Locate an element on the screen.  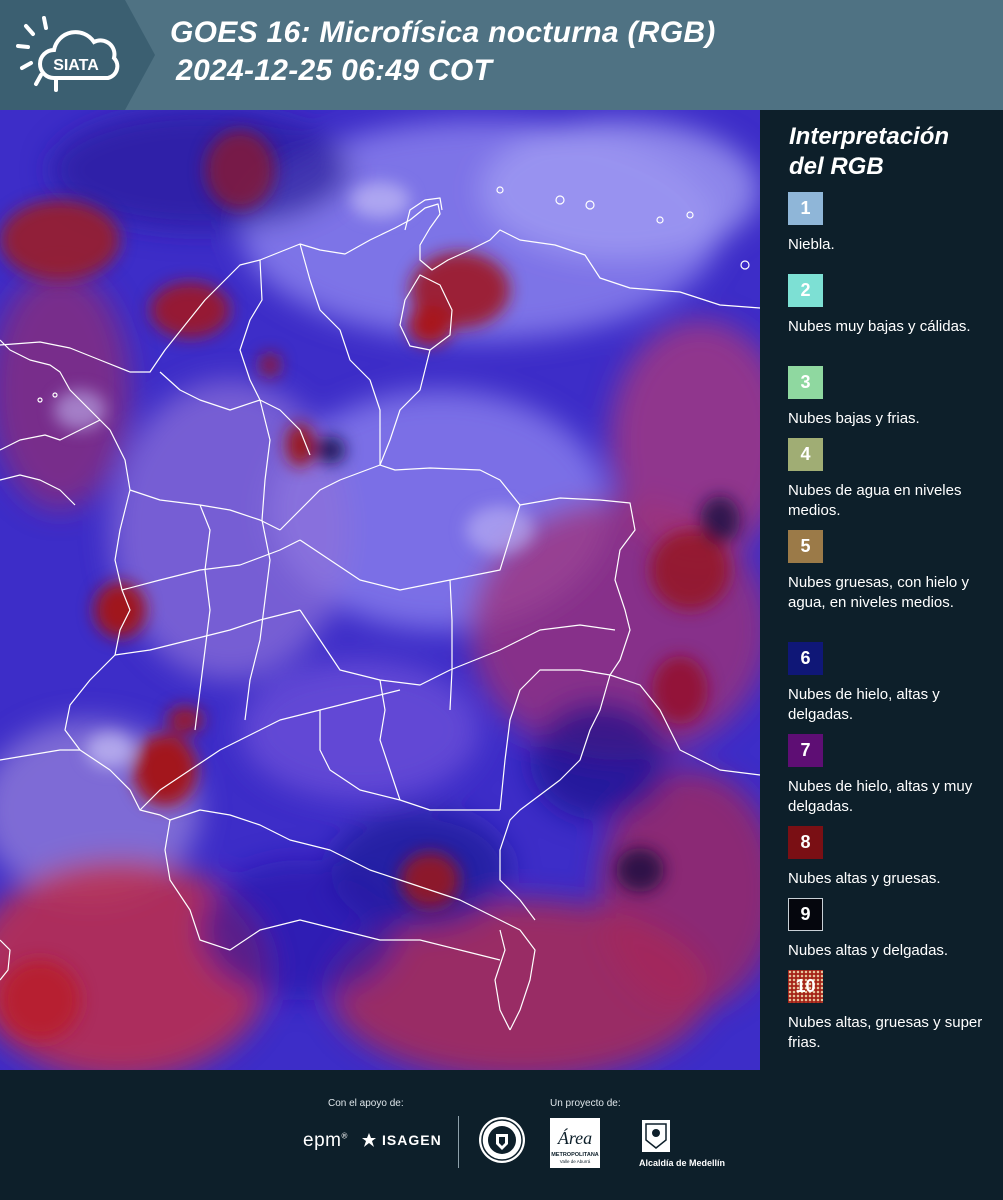
legend-label-10: Nubes altas, gruesas y super frias. is located at coordinates (885, 1032).